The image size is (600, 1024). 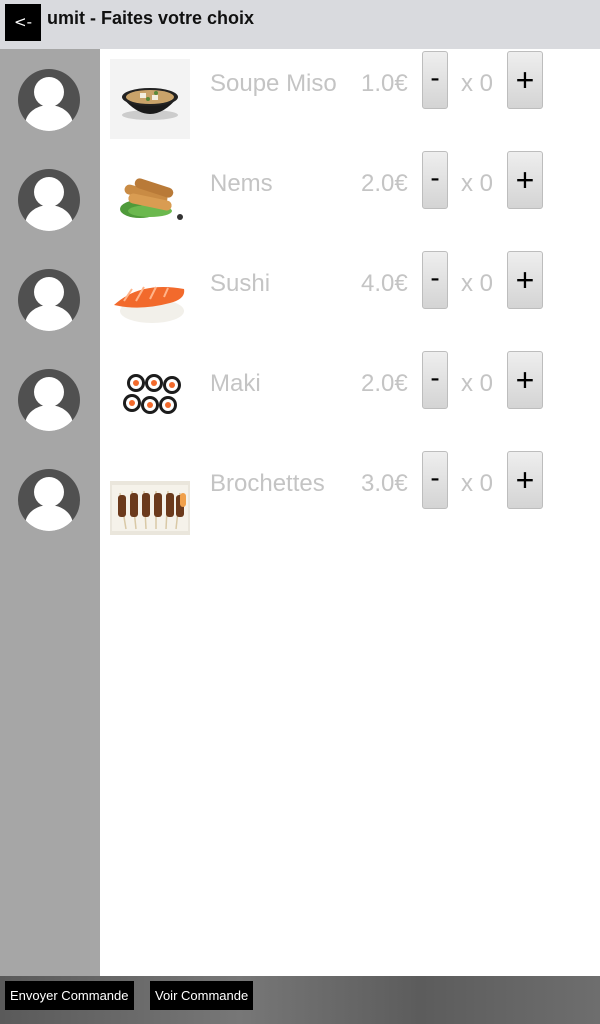 I want to click on header-bar: <- umit - Faites votre choix, so click(x=300, y=24).